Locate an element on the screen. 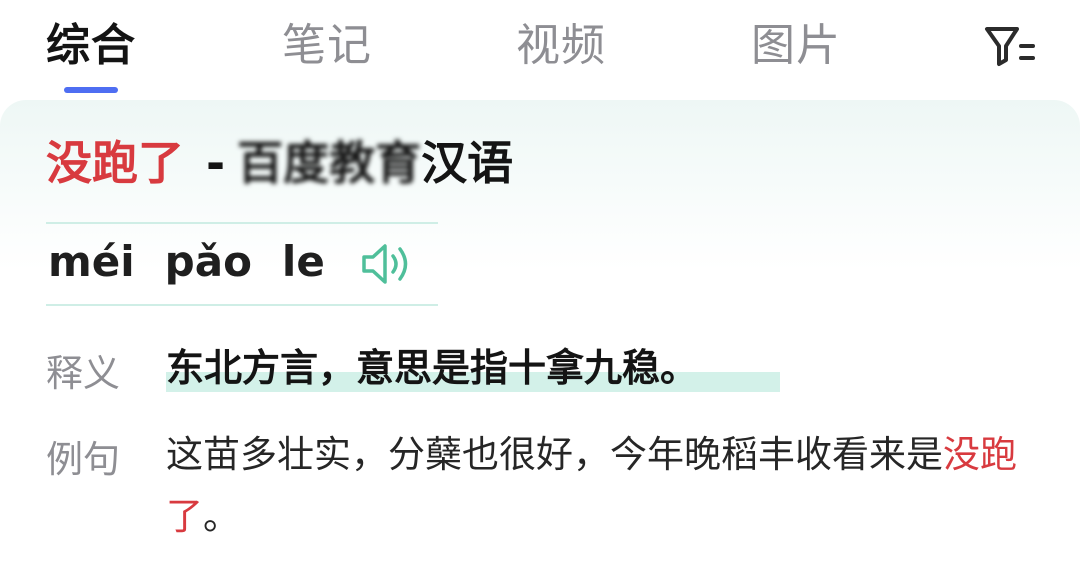  example-suffix: 。 is located at coordinates (221, 516).